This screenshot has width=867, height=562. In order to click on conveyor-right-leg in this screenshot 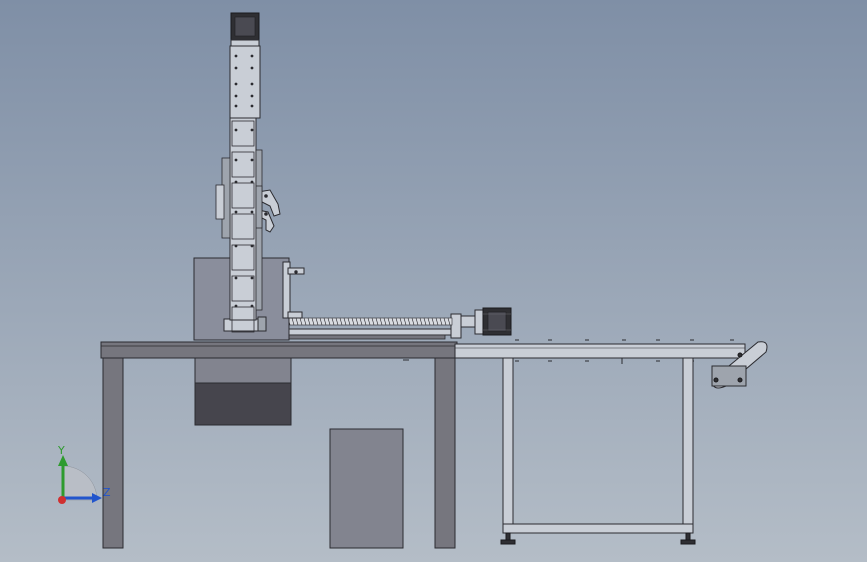, I will do `click(688, 445)`.